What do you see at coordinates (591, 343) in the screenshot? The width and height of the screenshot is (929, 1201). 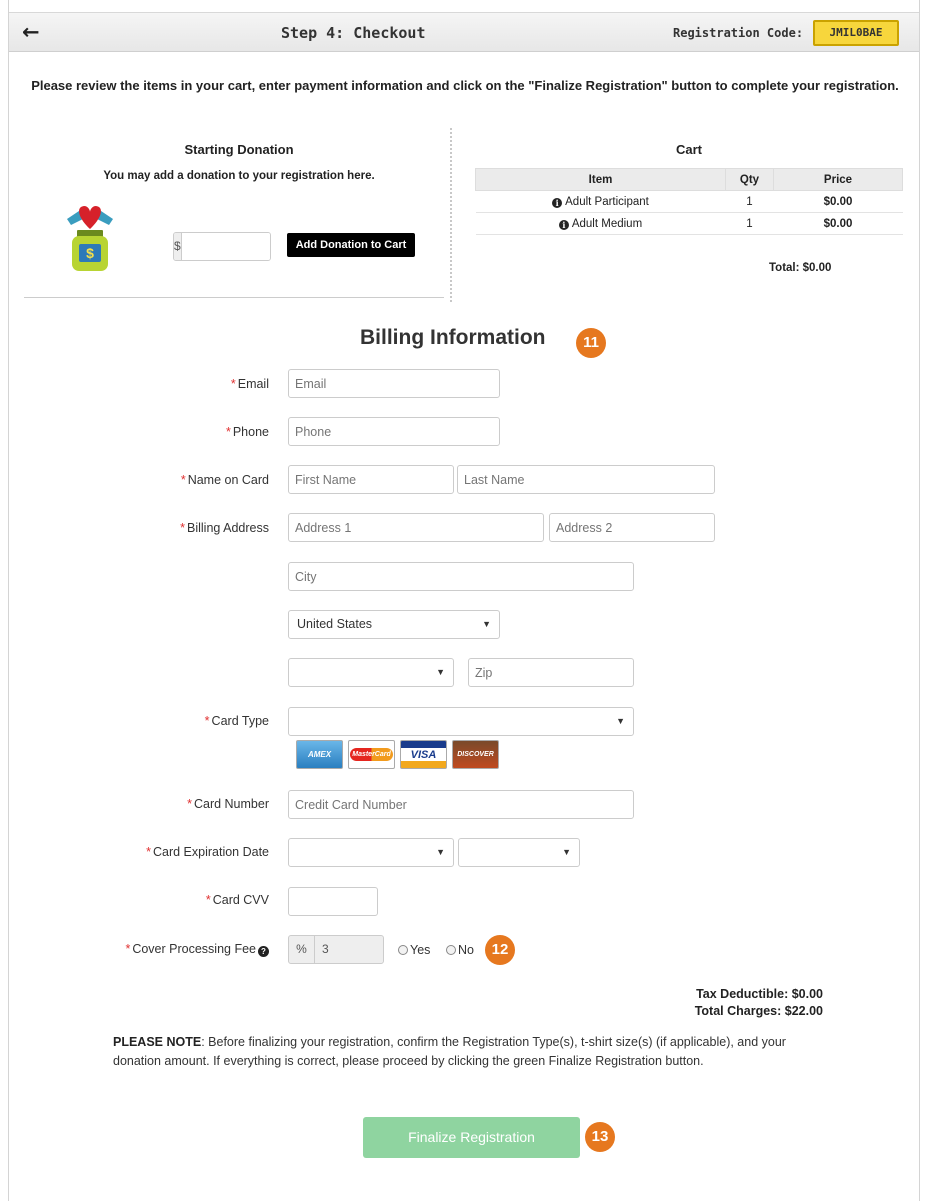 I see `callout-badge: 11` at bounding box center [591, 343].